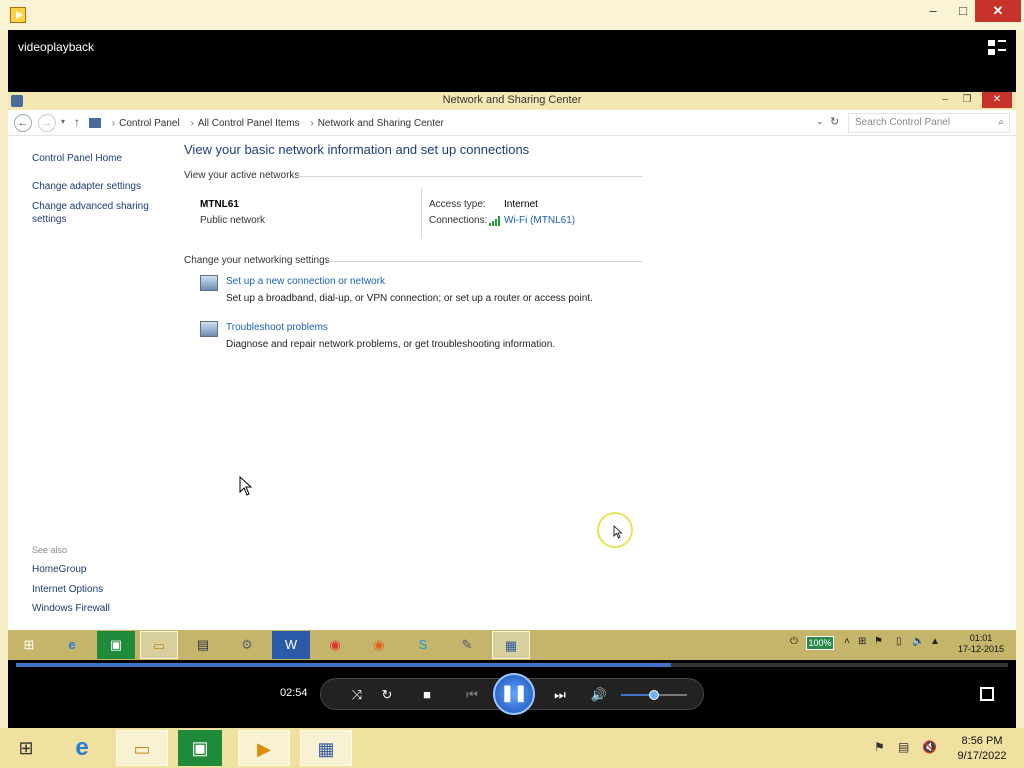  Describe the element at coordinates (18, 15) in the screenshot. I see `player-app-icon` at that location.